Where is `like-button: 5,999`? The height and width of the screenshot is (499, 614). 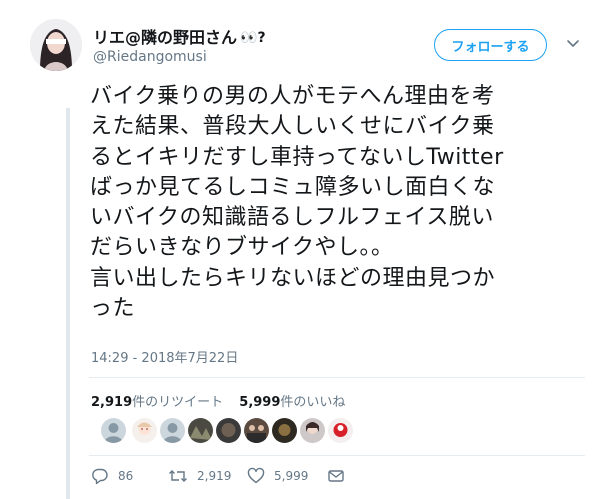 like-button: 5,999 is located at coordinates (277, 476).